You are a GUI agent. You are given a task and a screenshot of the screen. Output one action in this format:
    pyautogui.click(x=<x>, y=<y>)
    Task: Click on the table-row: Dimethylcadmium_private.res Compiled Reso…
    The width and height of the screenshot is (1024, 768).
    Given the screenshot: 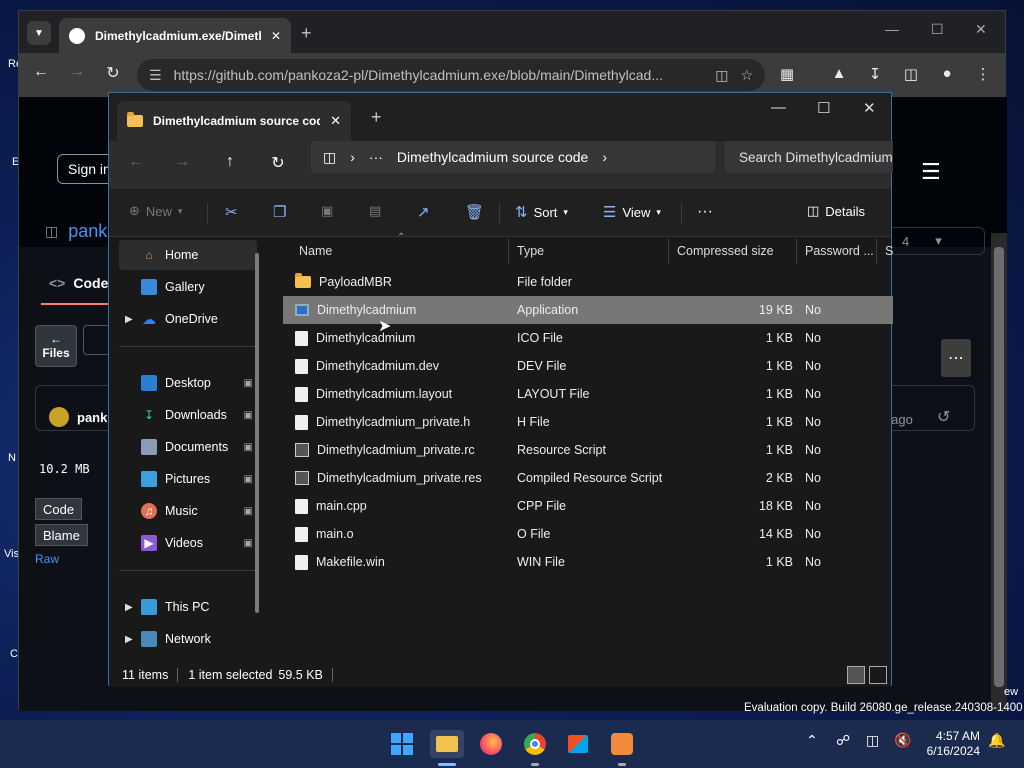 What is the action you would take?
    pyautogui.click(x=588, y=478)
    